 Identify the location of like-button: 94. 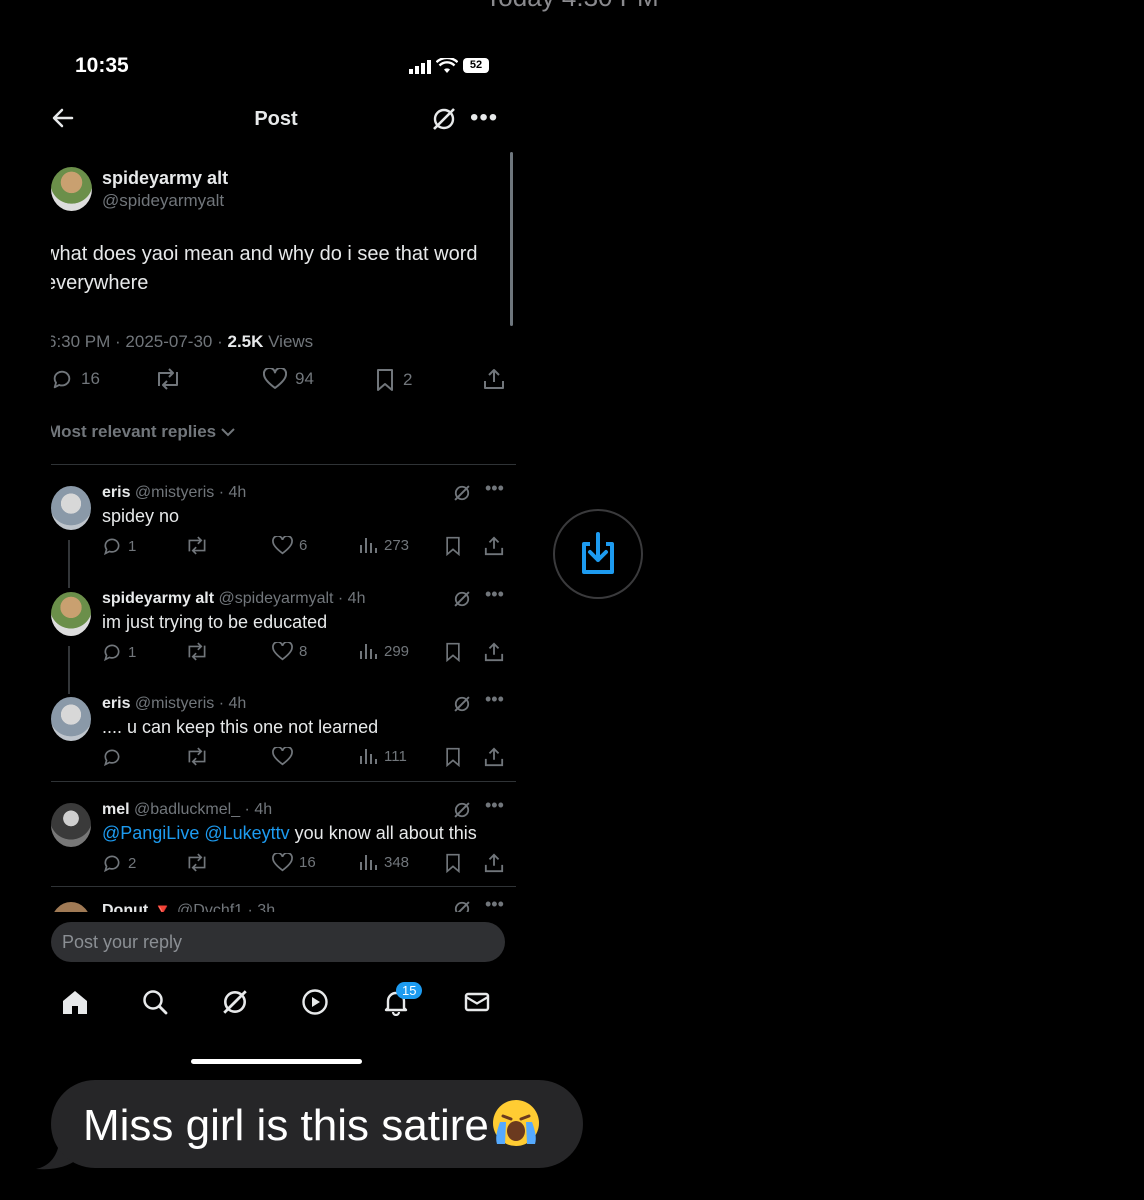
(288, 379).